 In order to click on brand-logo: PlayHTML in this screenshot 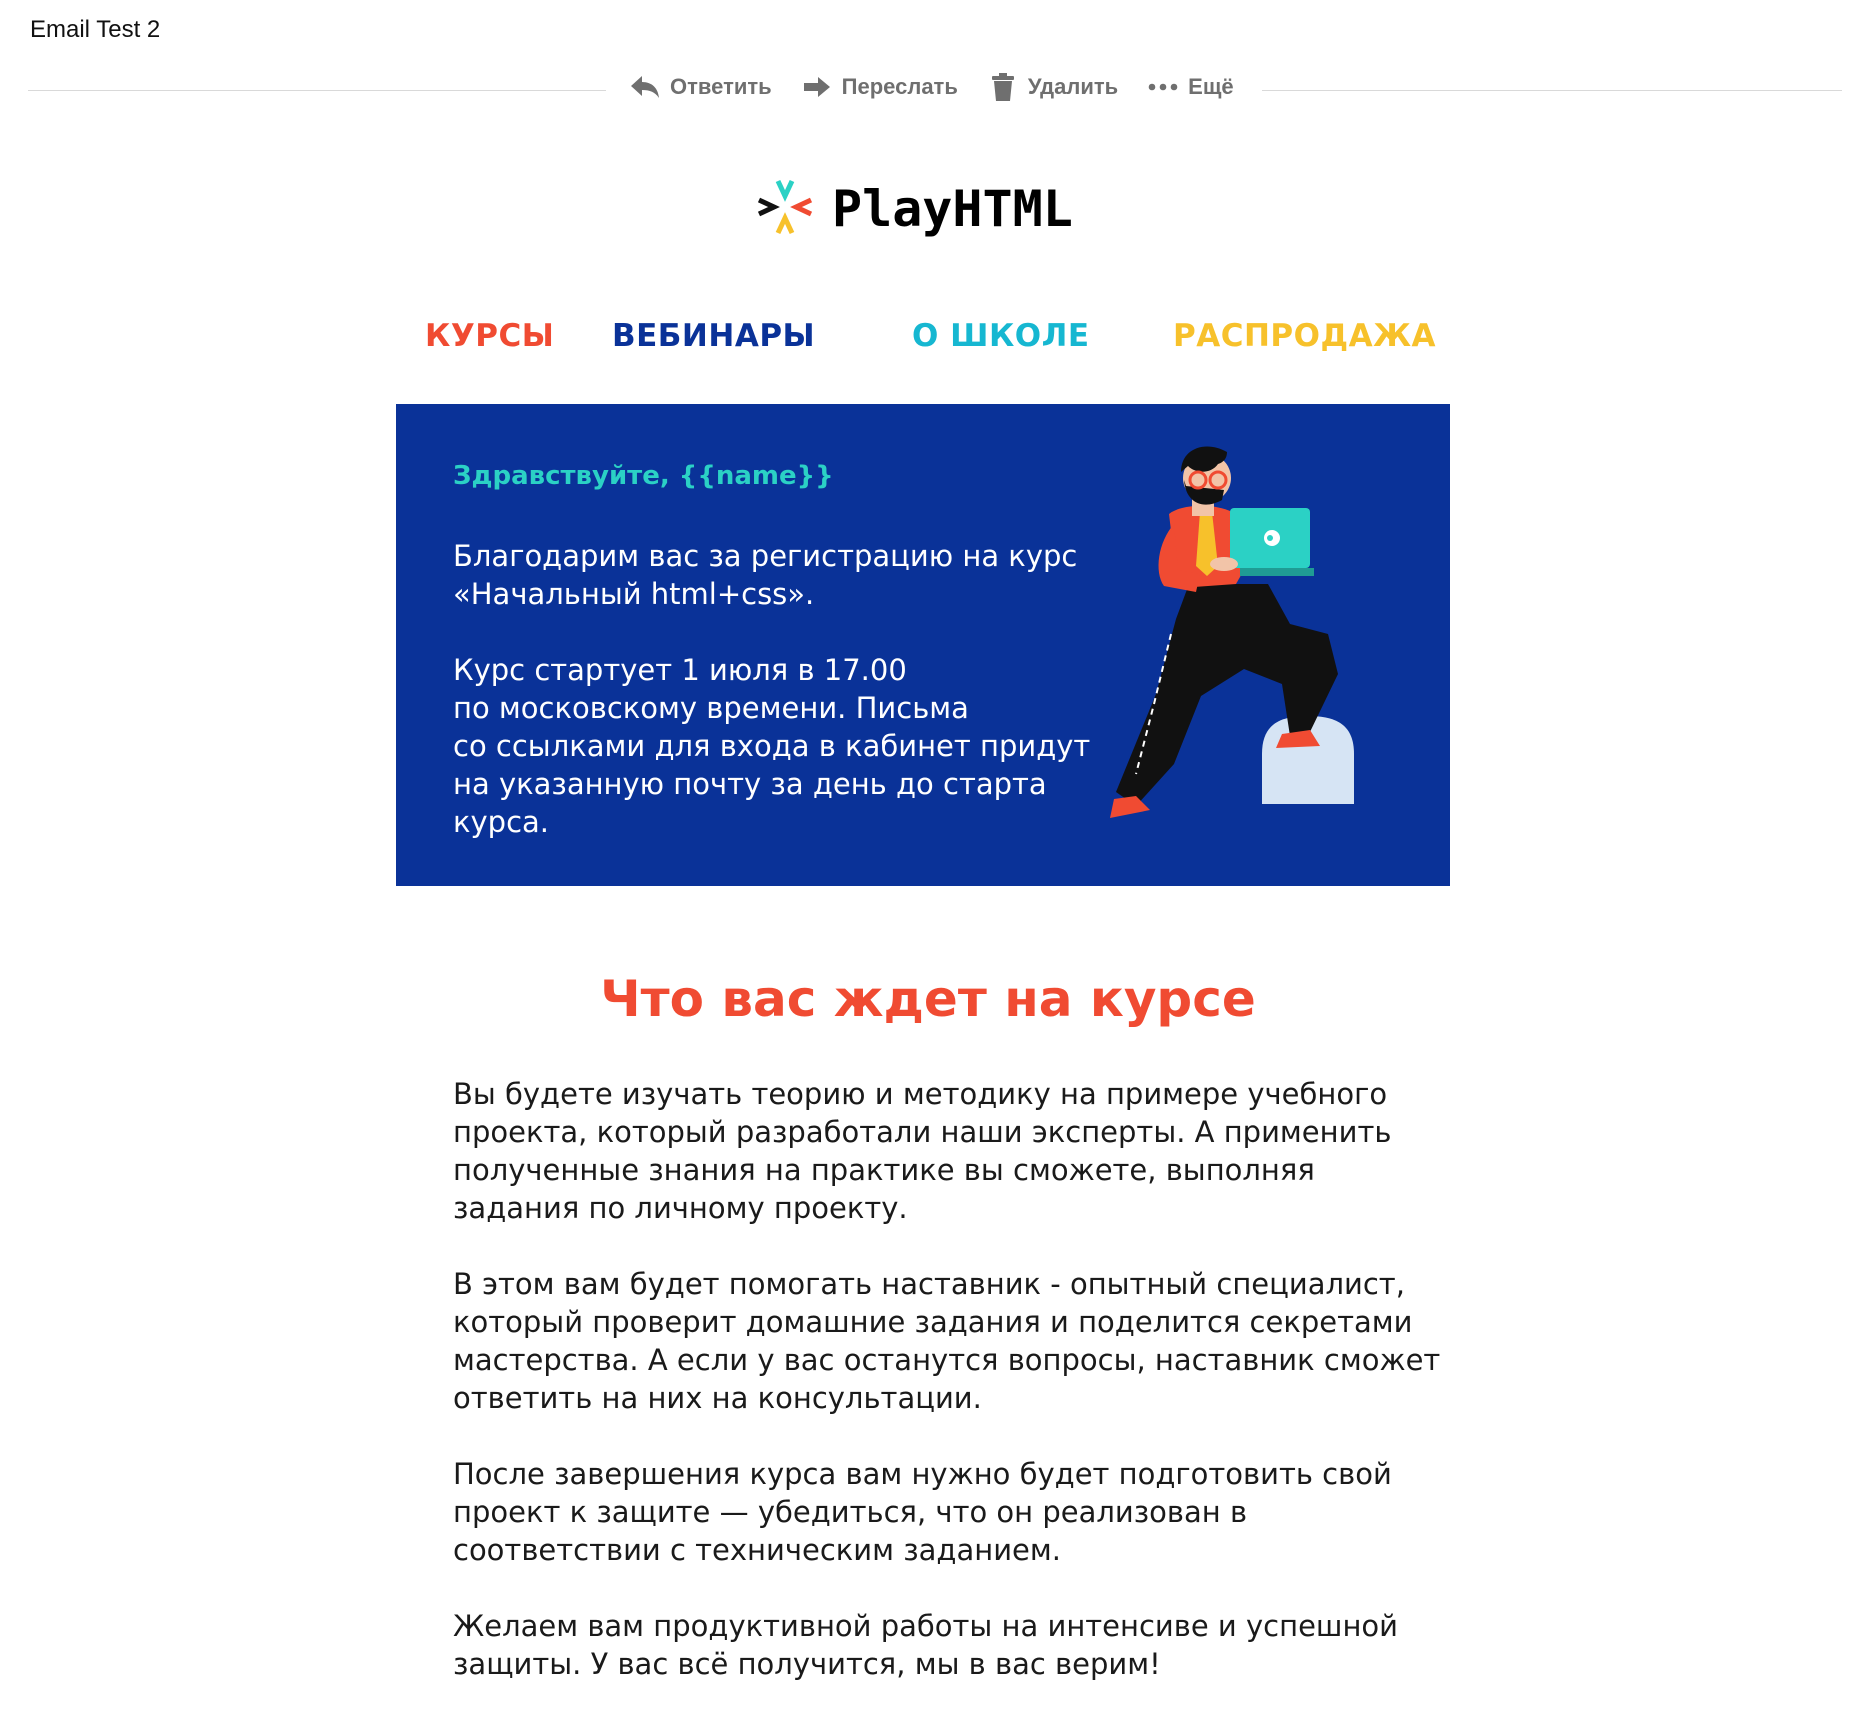, I will do `click(914, 209)`.